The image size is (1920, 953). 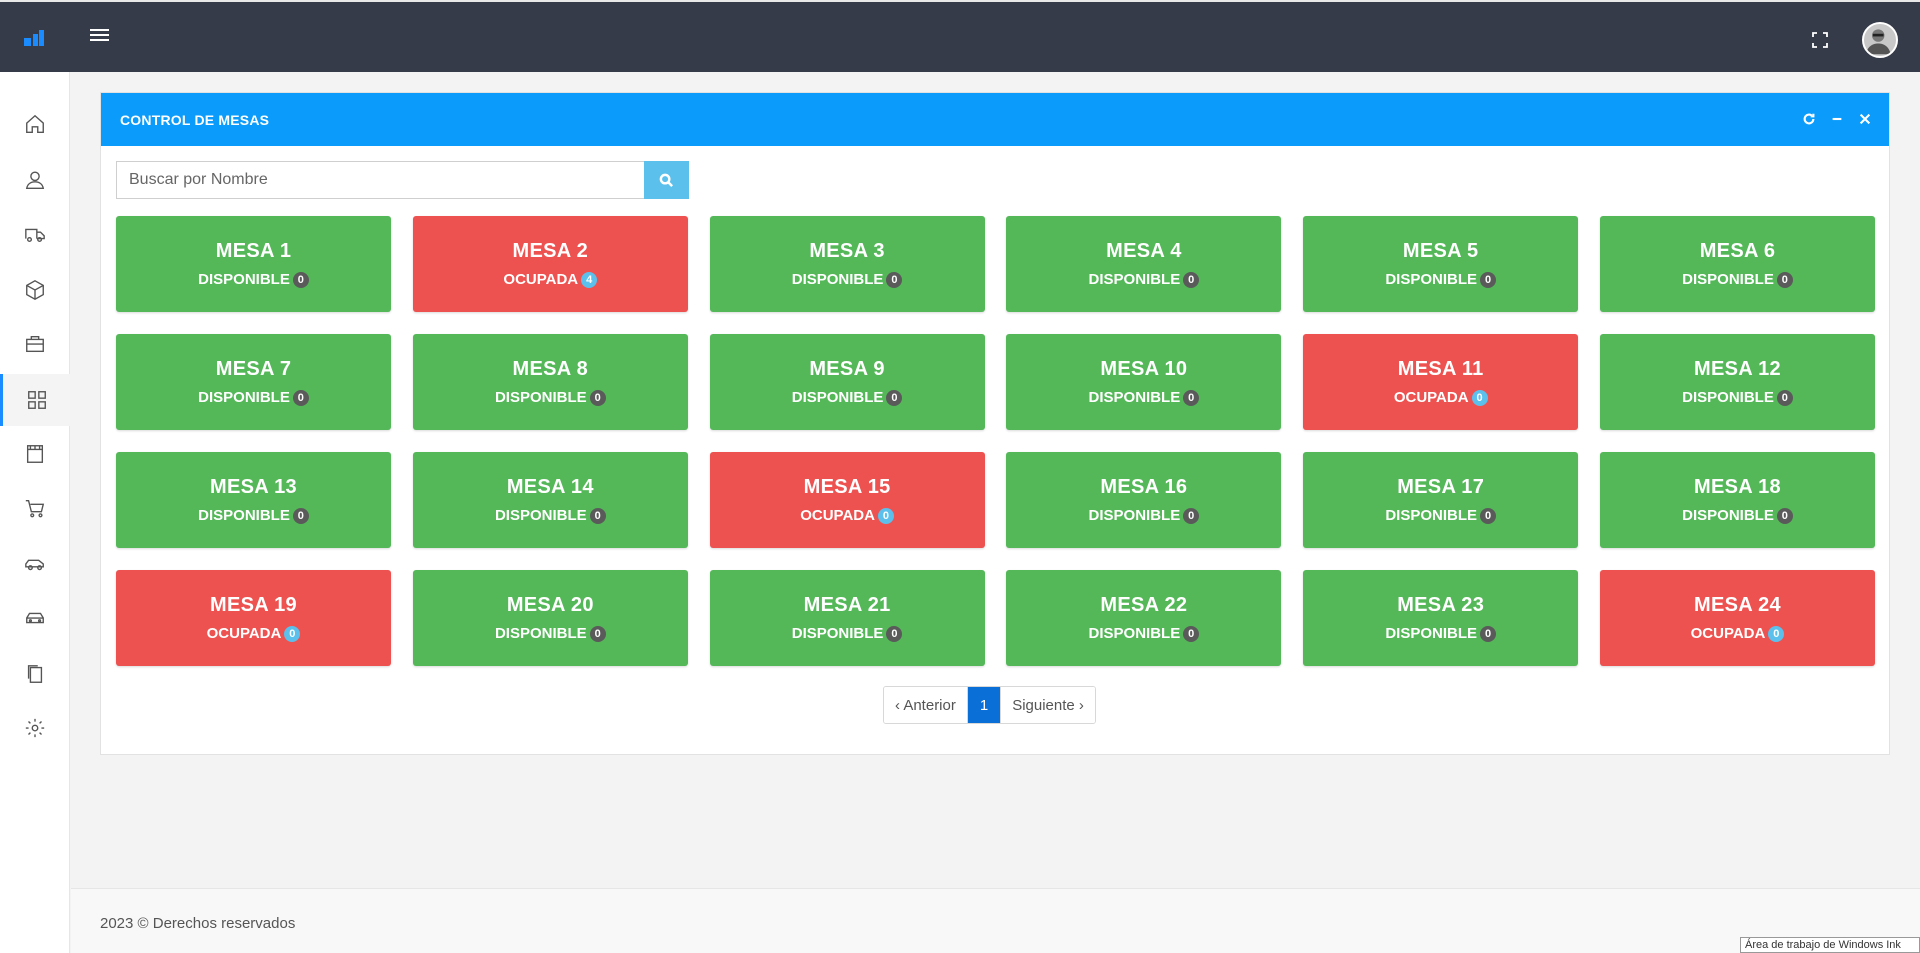 I want to click on table-card: MESA 2 OCUPADA 4, so click(x=550, y=264).